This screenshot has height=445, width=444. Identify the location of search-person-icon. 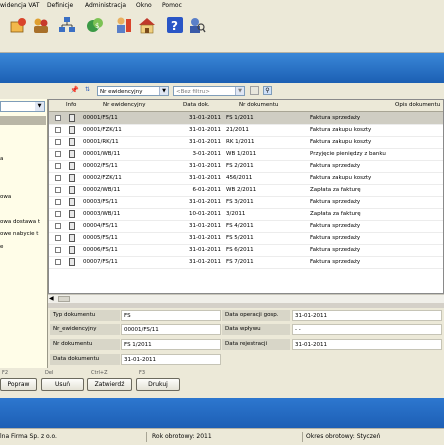
(197, 25).